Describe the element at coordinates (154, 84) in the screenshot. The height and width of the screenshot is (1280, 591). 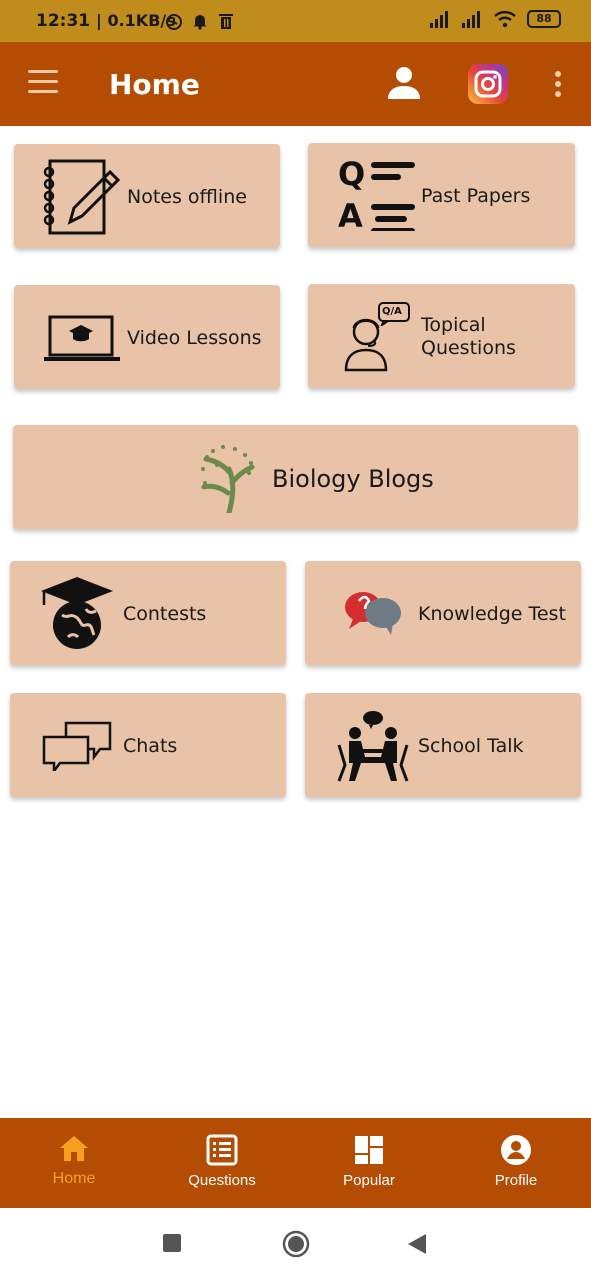
I see `page-title: Home` at that location.